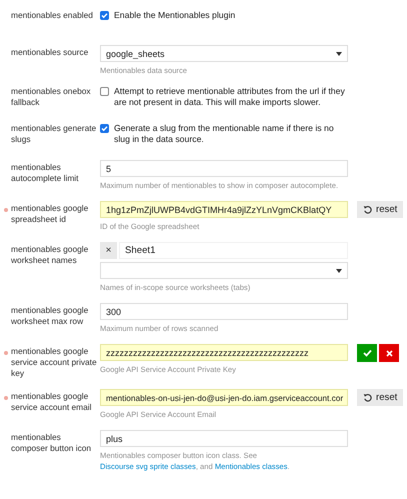  I want to click on select-field, so click(224, 270).